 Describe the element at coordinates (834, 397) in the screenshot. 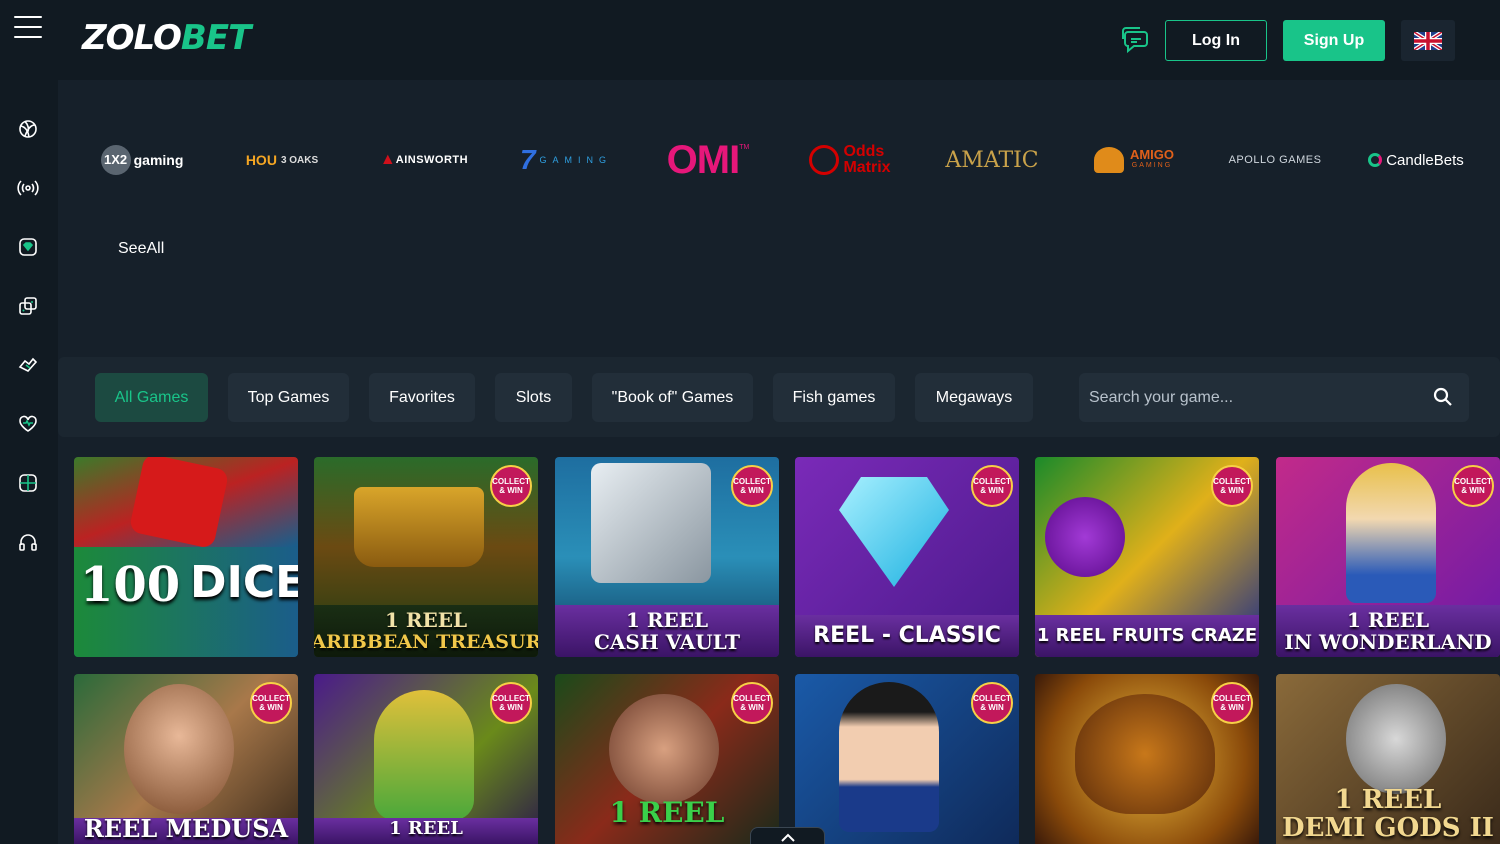

I see `tab-fish-games: Fish games` at that location.